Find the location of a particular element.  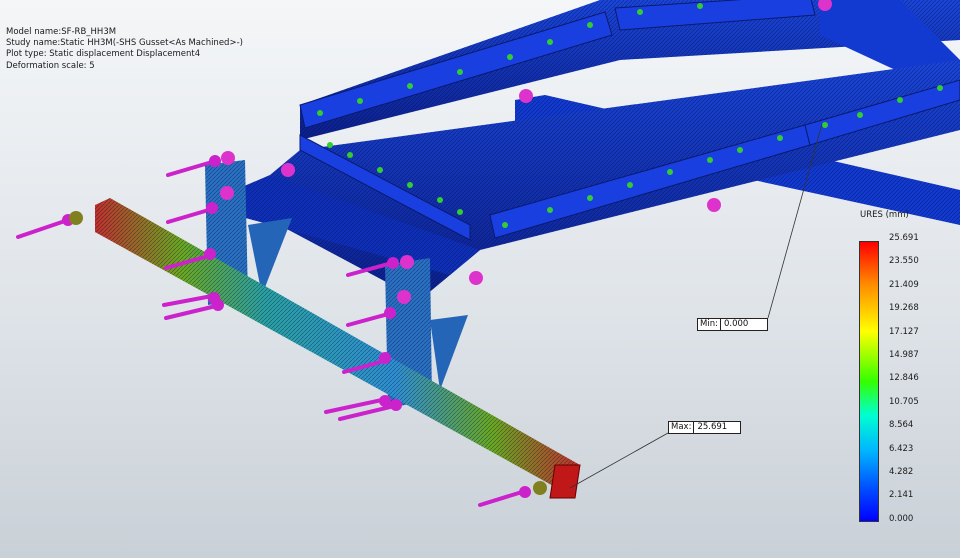

max-probe: Max: 25.691 is located at coordinates (705, 427).